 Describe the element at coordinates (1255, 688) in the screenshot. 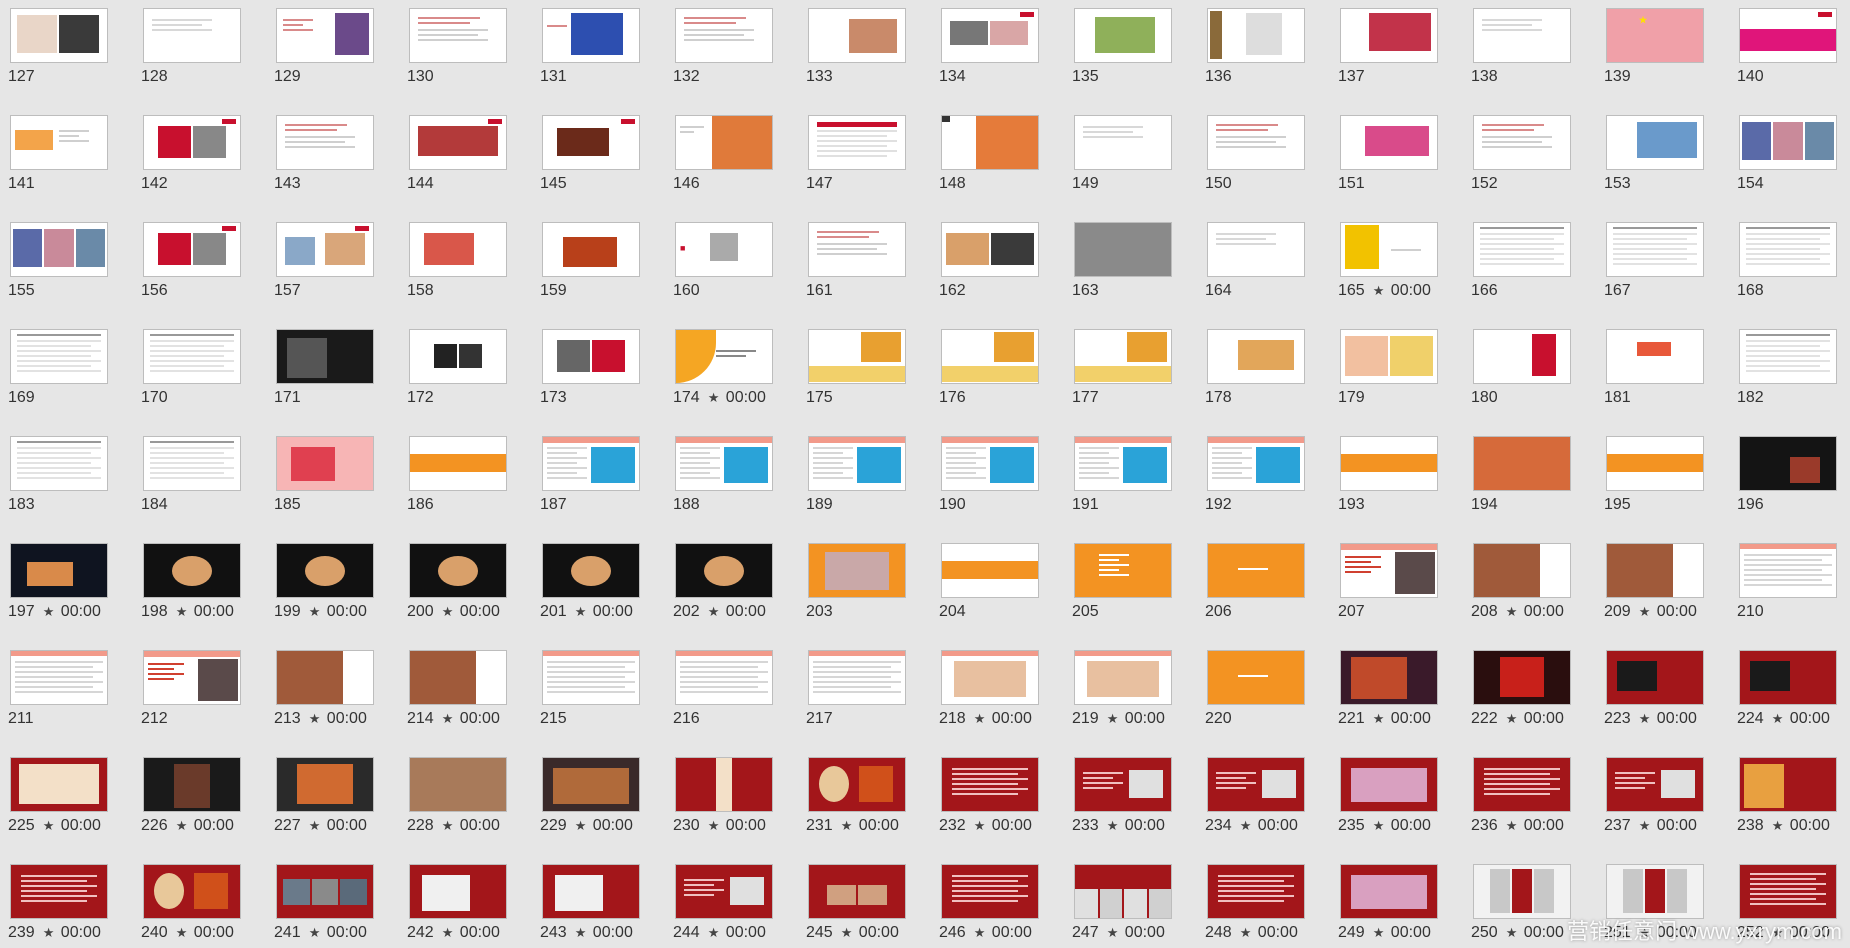

I see `slide-thumbnail-220: 220` at that location.